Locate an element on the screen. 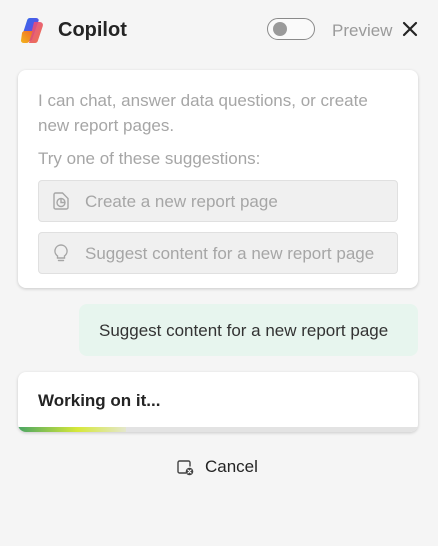 The height and width of the screenshot is (546, 438). preview-label: Preview is located at coordinates (362, 30).